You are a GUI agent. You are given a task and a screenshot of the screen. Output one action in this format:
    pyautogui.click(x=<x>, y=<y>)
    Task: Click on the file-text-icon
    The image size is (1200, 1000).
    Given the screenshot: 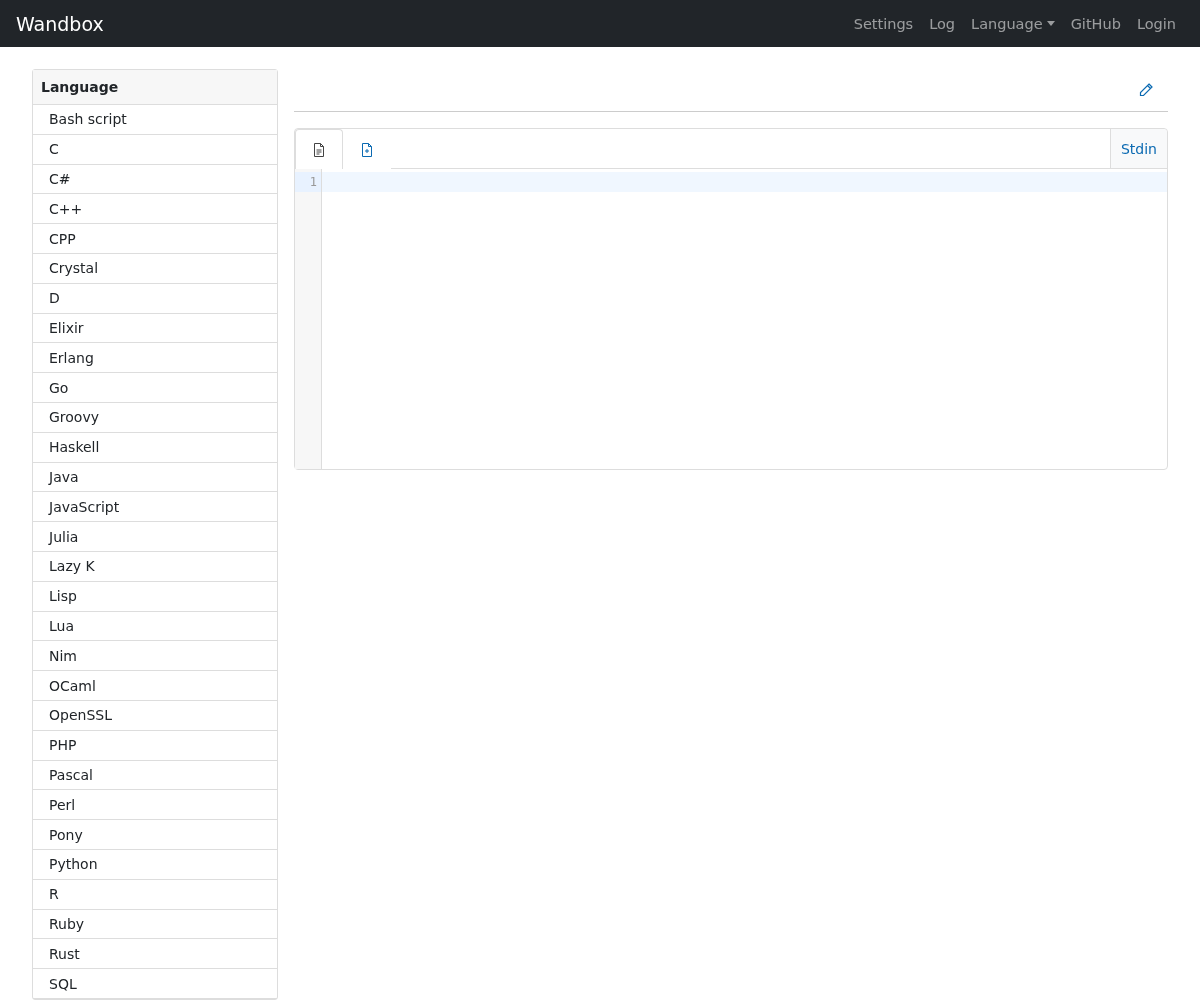 What is the action you would take?
    pyautogui.click(x=319, y=149)
    